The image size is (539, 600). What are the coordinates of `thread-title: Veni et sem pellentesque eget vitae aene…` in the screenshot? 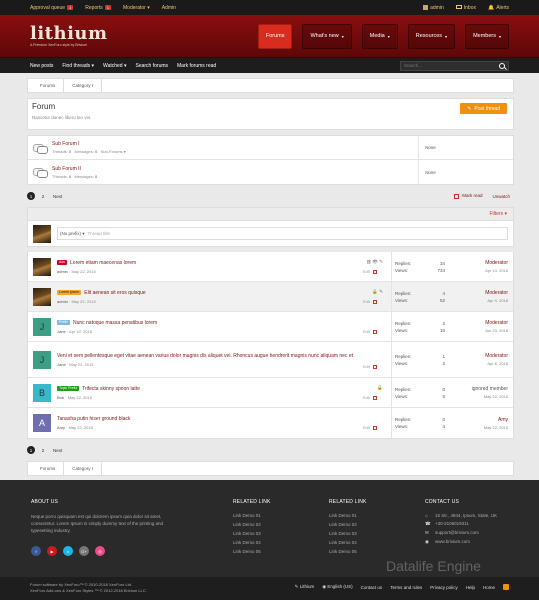 It's located at (205, 356).